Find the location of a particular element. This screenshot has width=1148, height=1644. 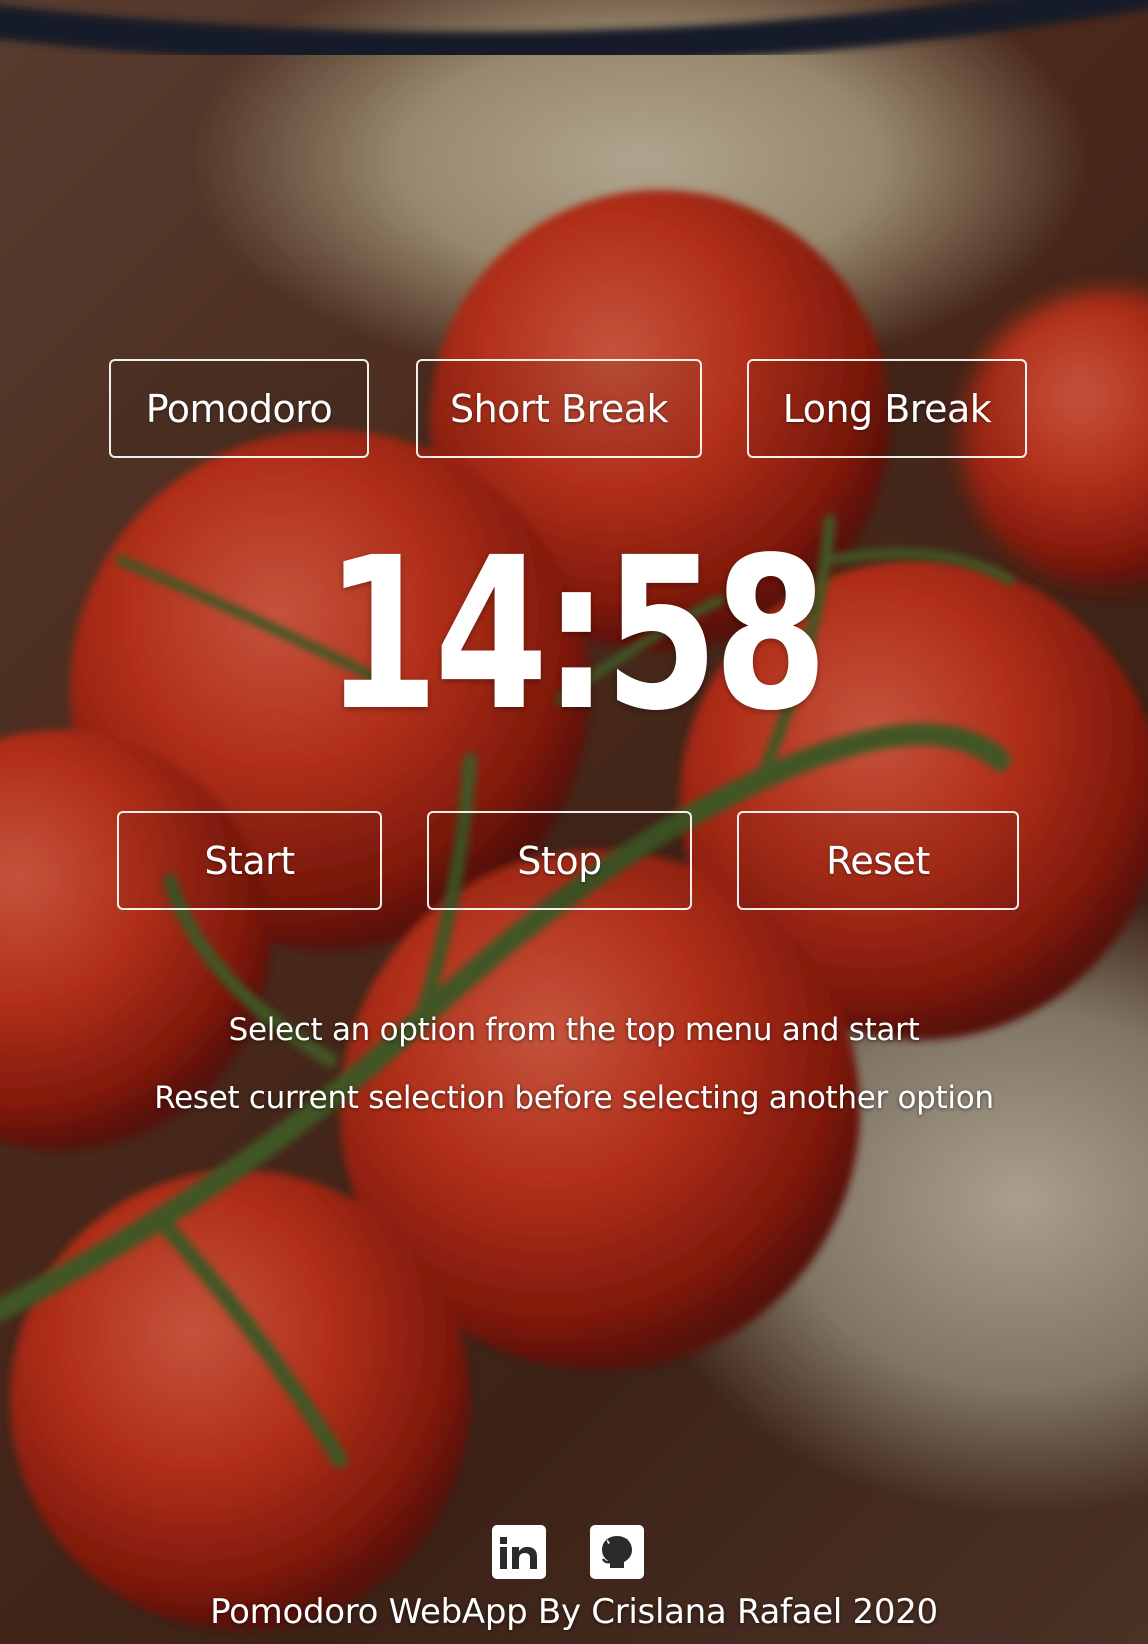

linkedin-link is located at coordinates (519, 1552).